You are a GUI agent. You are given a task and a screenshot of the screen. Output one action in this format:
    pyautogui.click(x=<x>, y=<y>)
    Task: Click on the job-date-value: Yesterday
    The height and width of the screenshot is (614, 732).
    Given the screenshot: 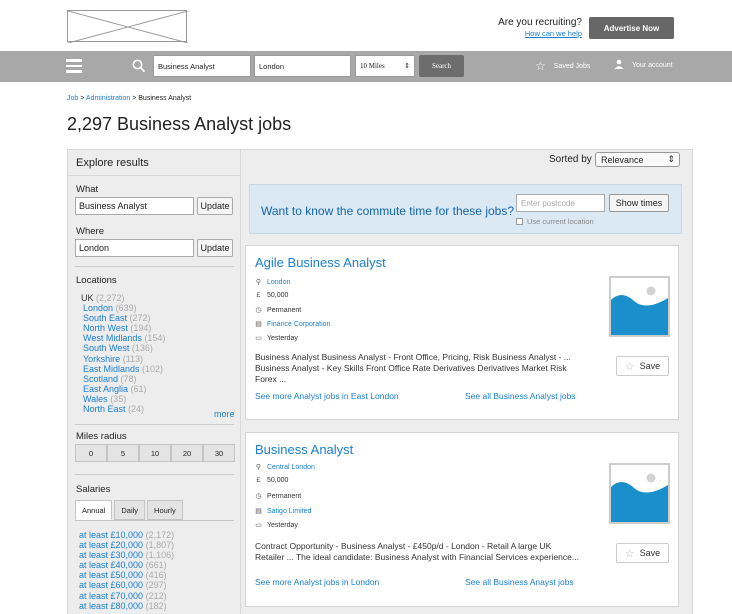 What is the action you would take?
    pyautogui.click(x=282, y=338)
    